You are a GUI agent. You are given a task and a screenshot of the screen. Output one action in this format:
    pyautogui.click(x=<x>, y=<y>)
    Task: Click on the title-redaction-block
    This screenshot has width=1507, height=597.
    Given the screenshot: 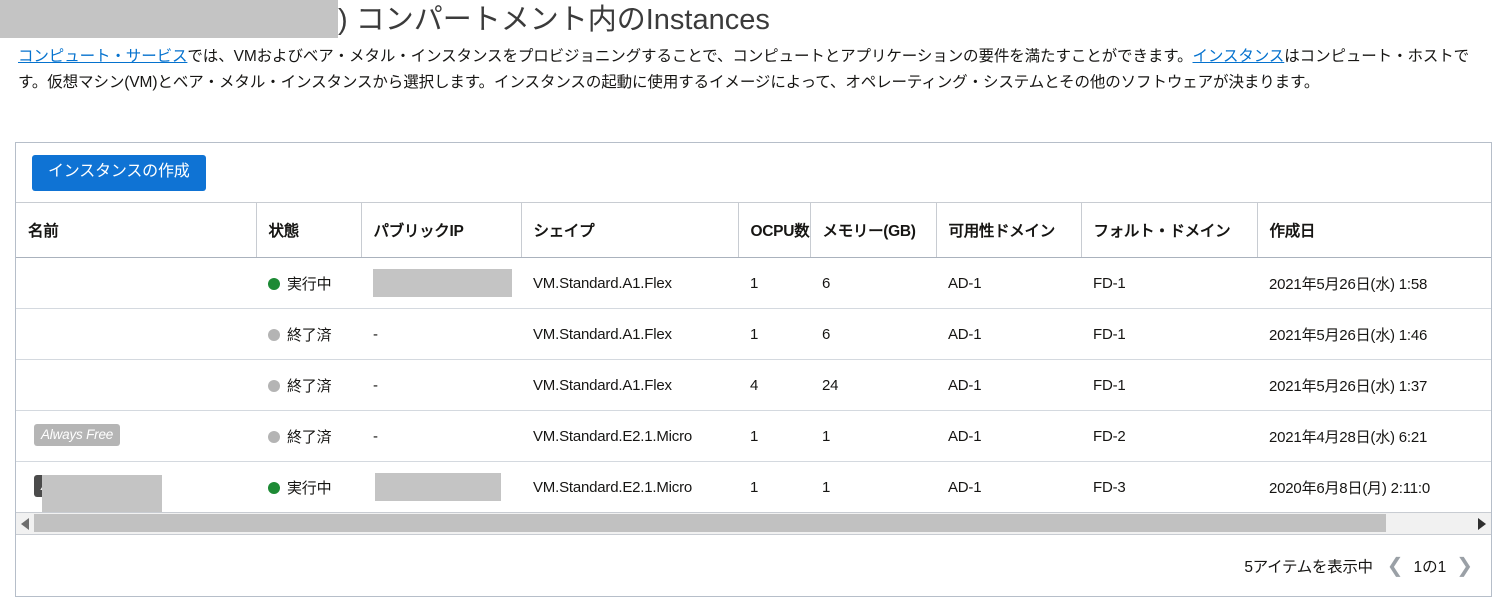 What is the action you would take?
    pyautogui.click(x=169, y=19)
    